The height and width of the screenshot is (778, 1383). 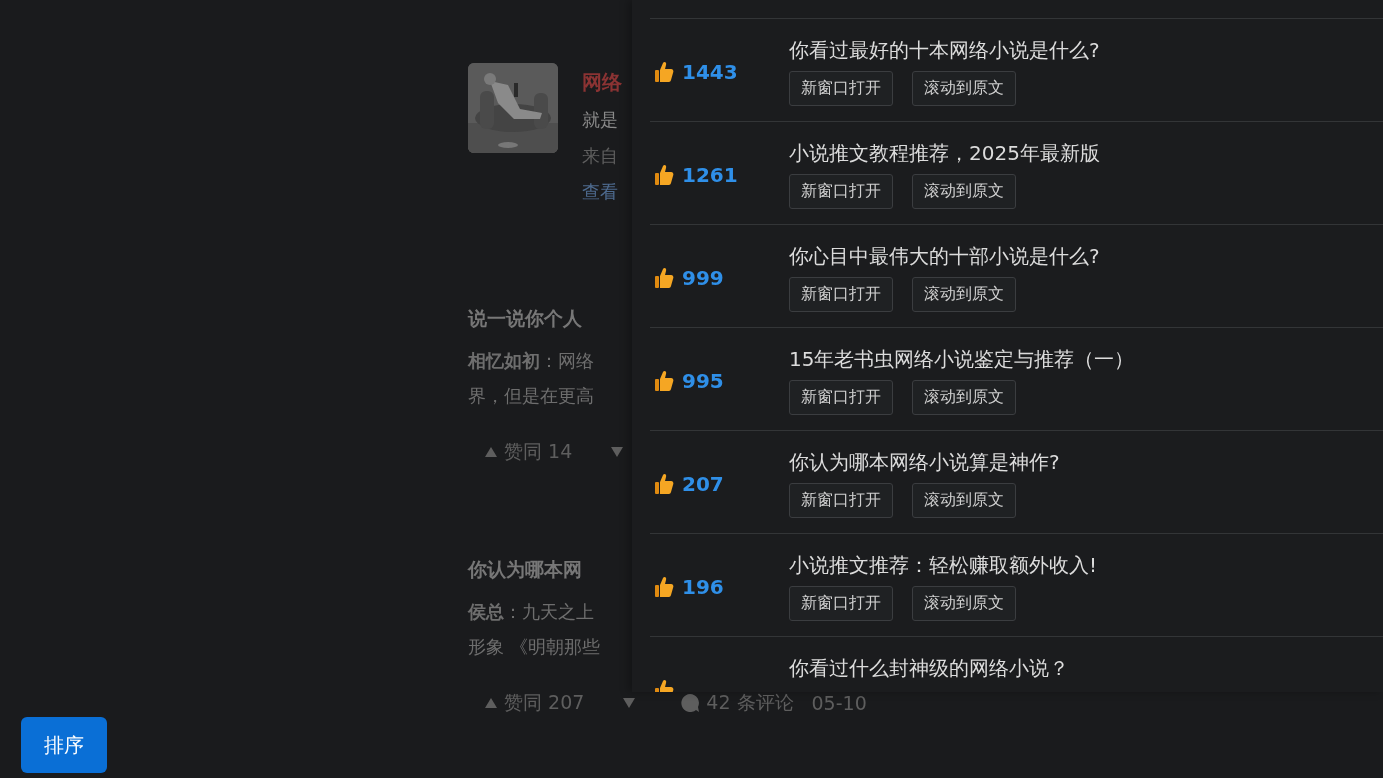 What do you see at coordinates (710, 174) in the screenshot?
I see `like-count: 1261` at bounding box center [710, 174].